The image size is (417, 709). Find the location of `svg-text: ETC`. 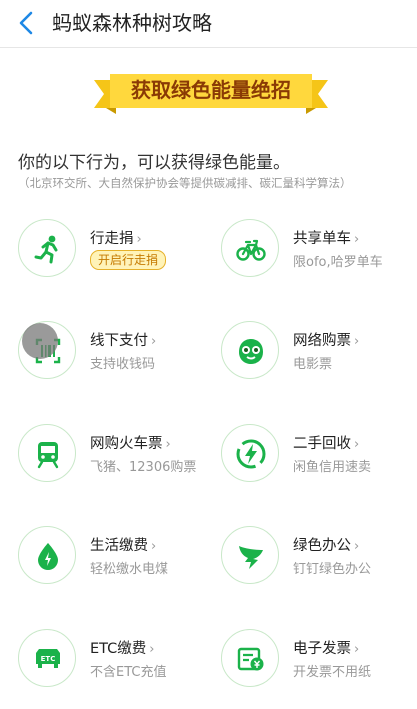

svg-text: ETC is located at coordinates (48, 659).